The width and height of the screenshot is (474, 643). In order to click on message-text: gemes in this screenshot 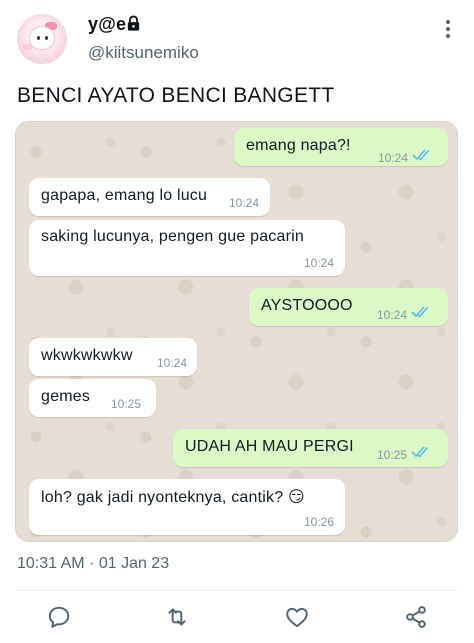, I will do `click(66, 396)`.